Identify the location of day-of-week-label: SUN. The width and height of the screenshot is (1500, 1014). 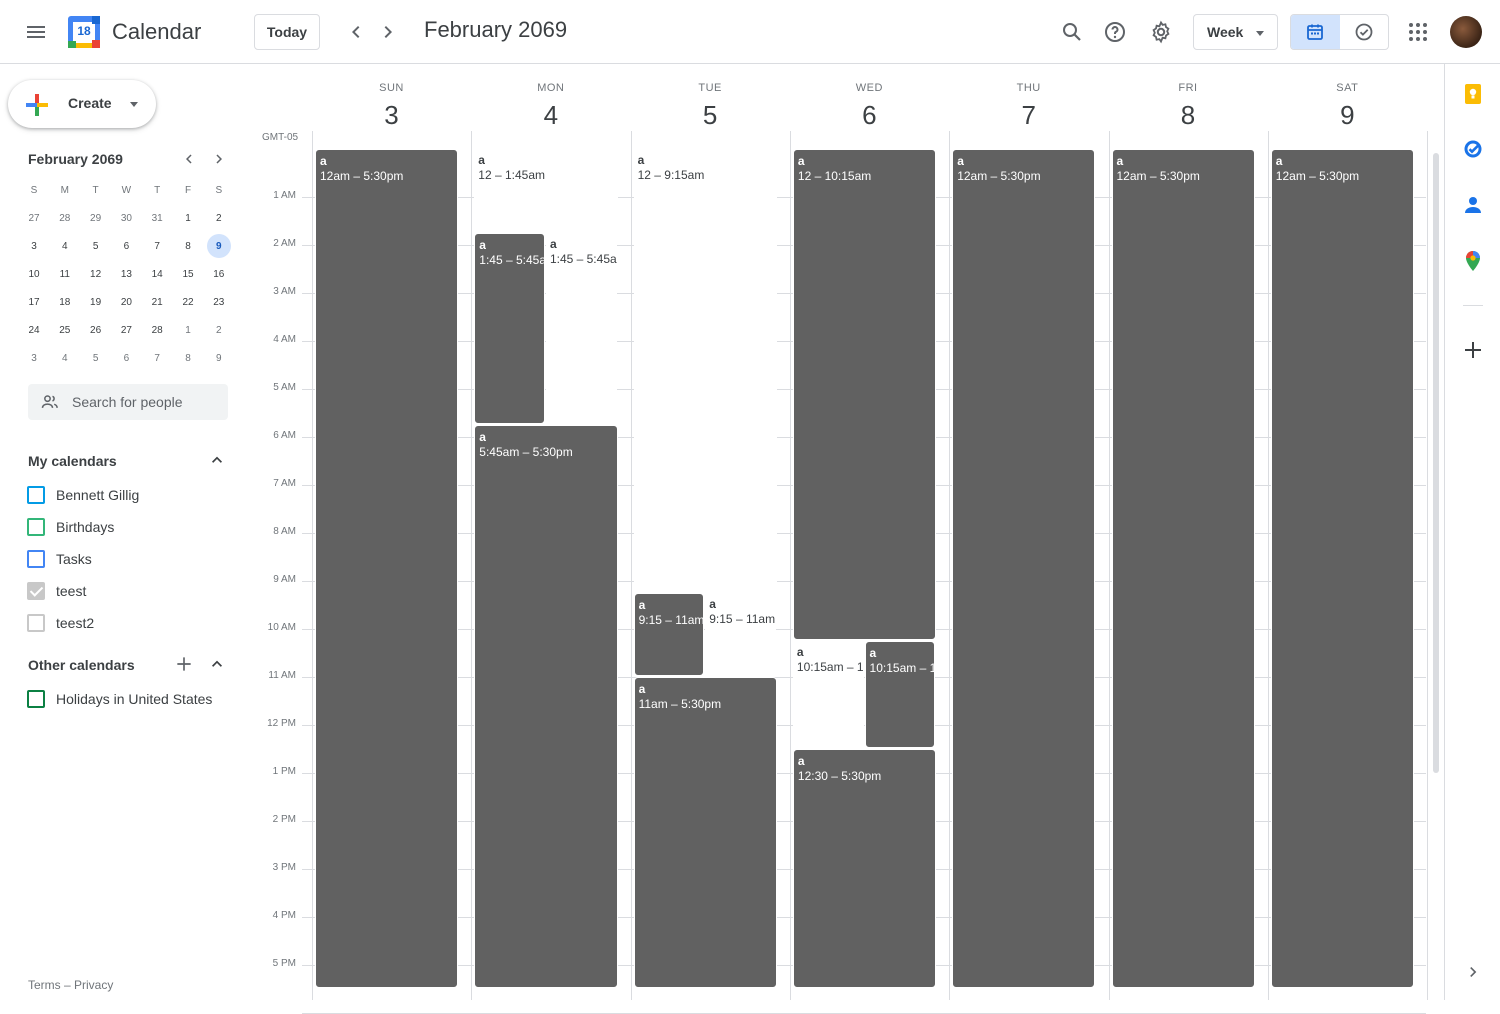
(391, 88).